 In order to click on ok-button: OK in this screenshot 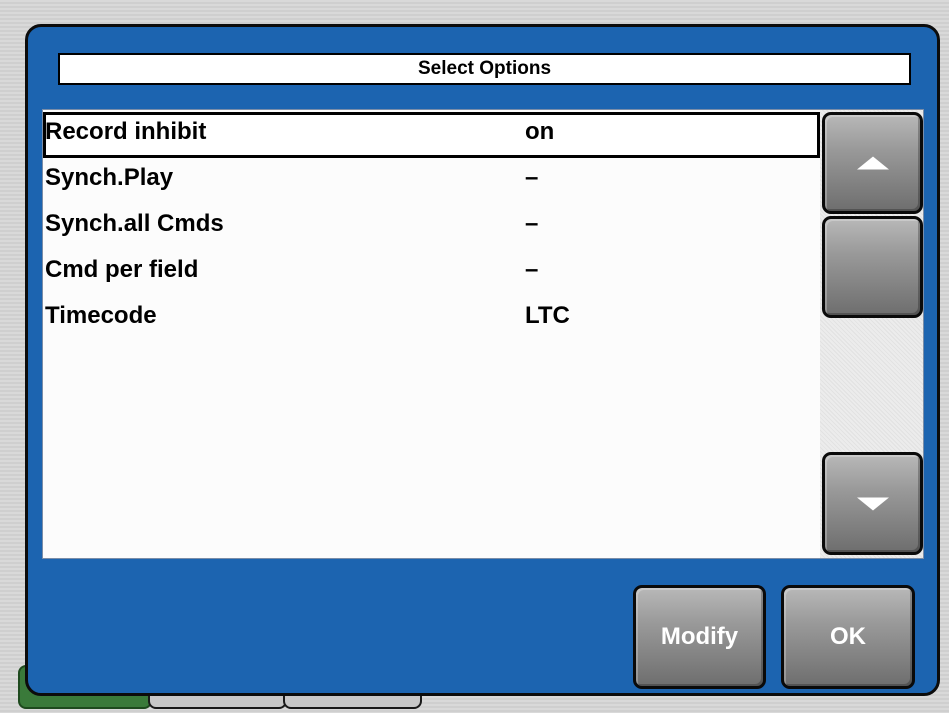, I will do `click(848, 637)`.